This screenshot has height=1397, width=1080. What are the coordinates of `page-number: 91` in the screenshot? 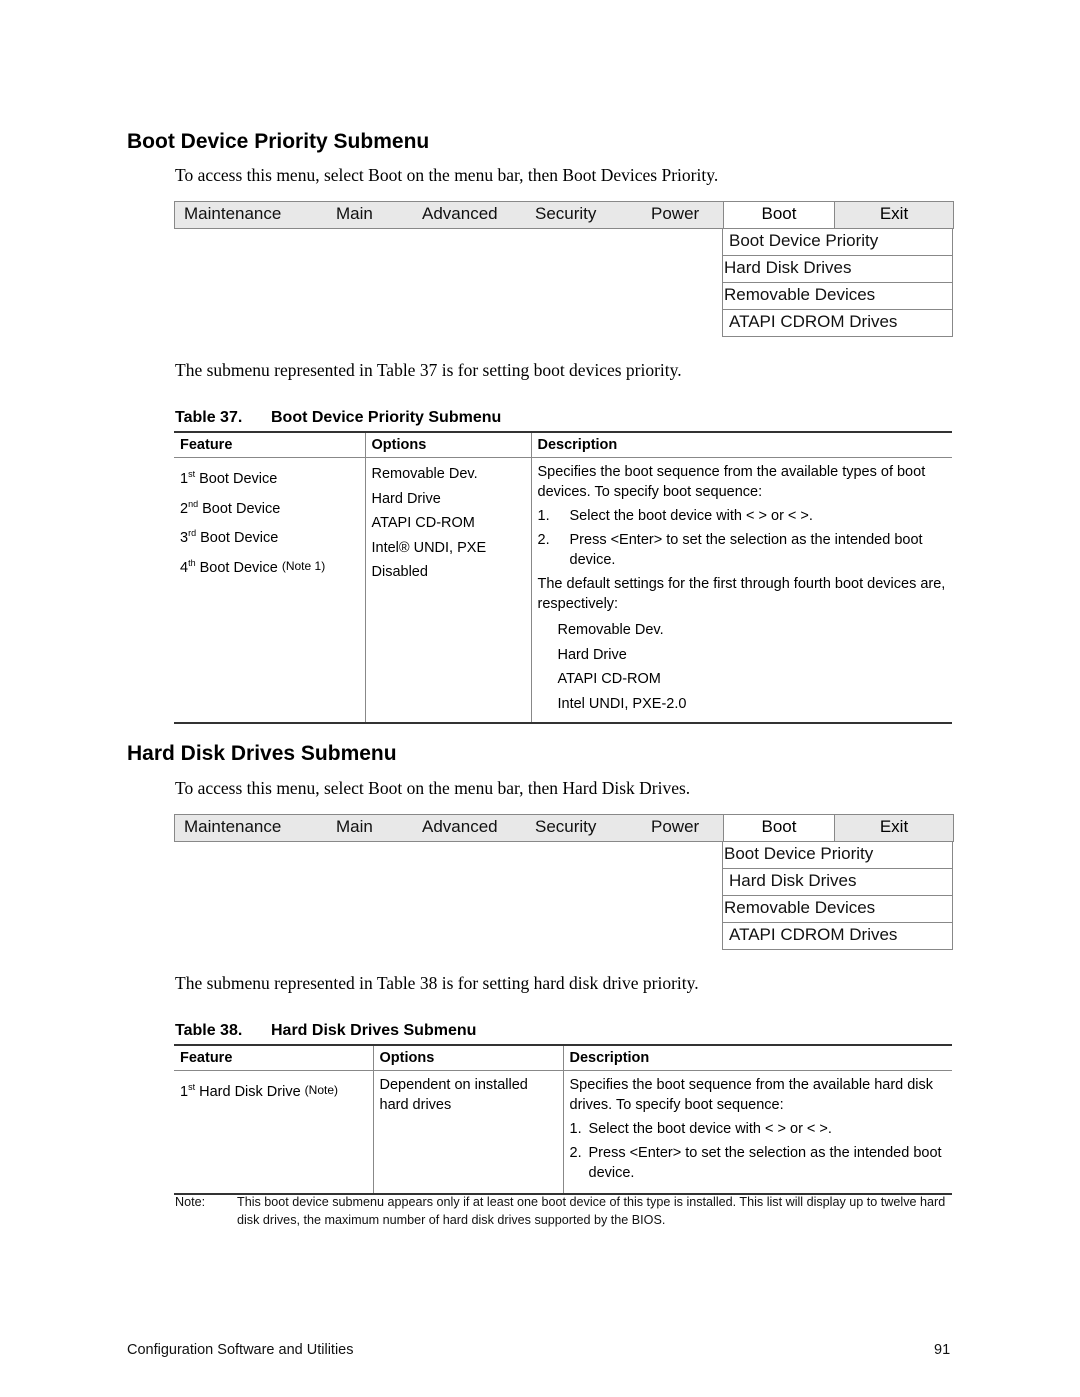 It's located at (942, 1350).